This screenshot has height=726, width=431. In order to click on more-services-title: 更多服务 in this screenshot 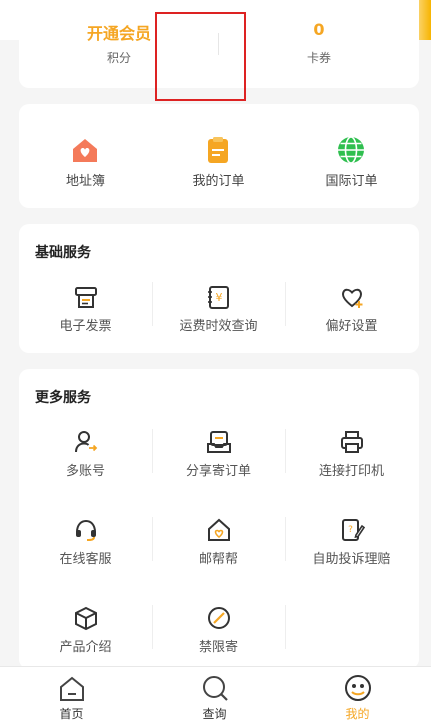, I will do `click(63, 398)`.